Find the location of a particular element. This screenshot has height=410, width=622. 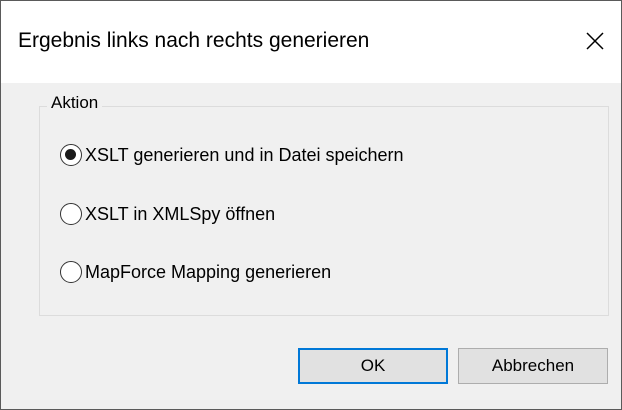

radio-label: MapForce Mapping generieren is located at coordinates (208, 271).